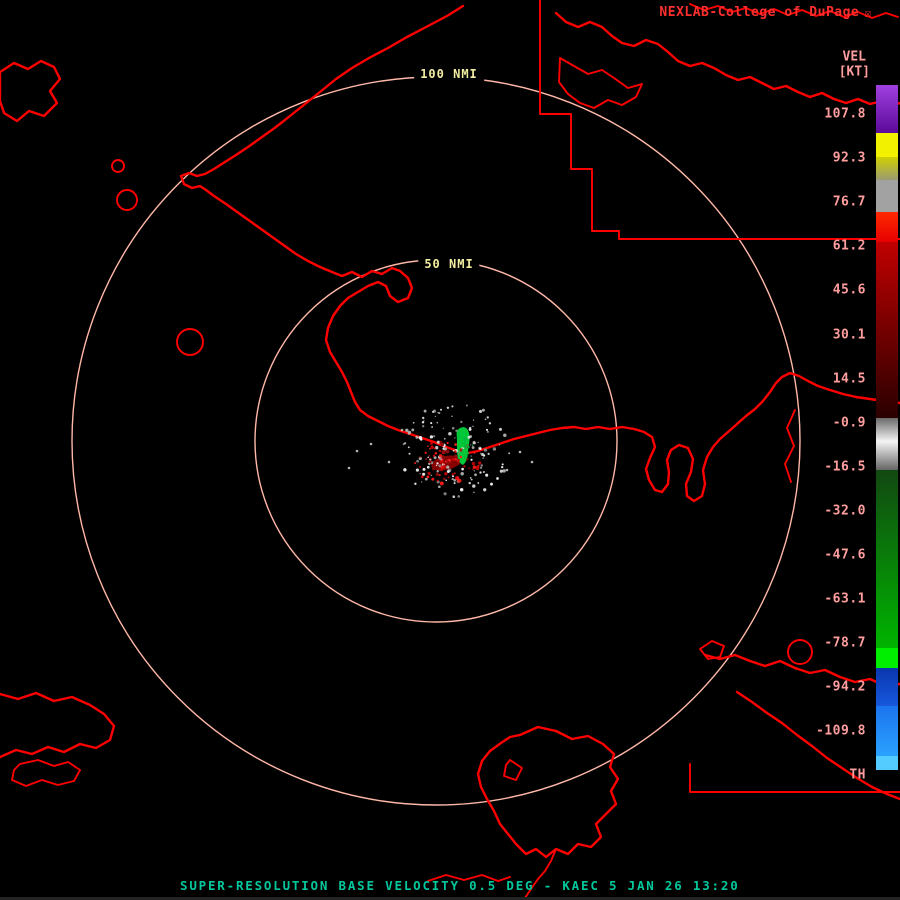 Image resolution: width=900 pixels, height=900 pixels. I want to click on cod-logo-icon: ☒, so click(868, 12).